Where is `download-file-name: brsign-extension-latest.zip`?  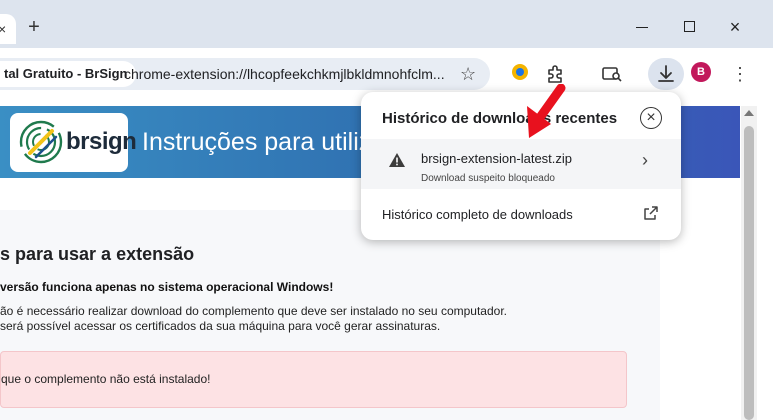
download-file-name: brsign-extension-latest.zip is located at coordinates (497, 158).